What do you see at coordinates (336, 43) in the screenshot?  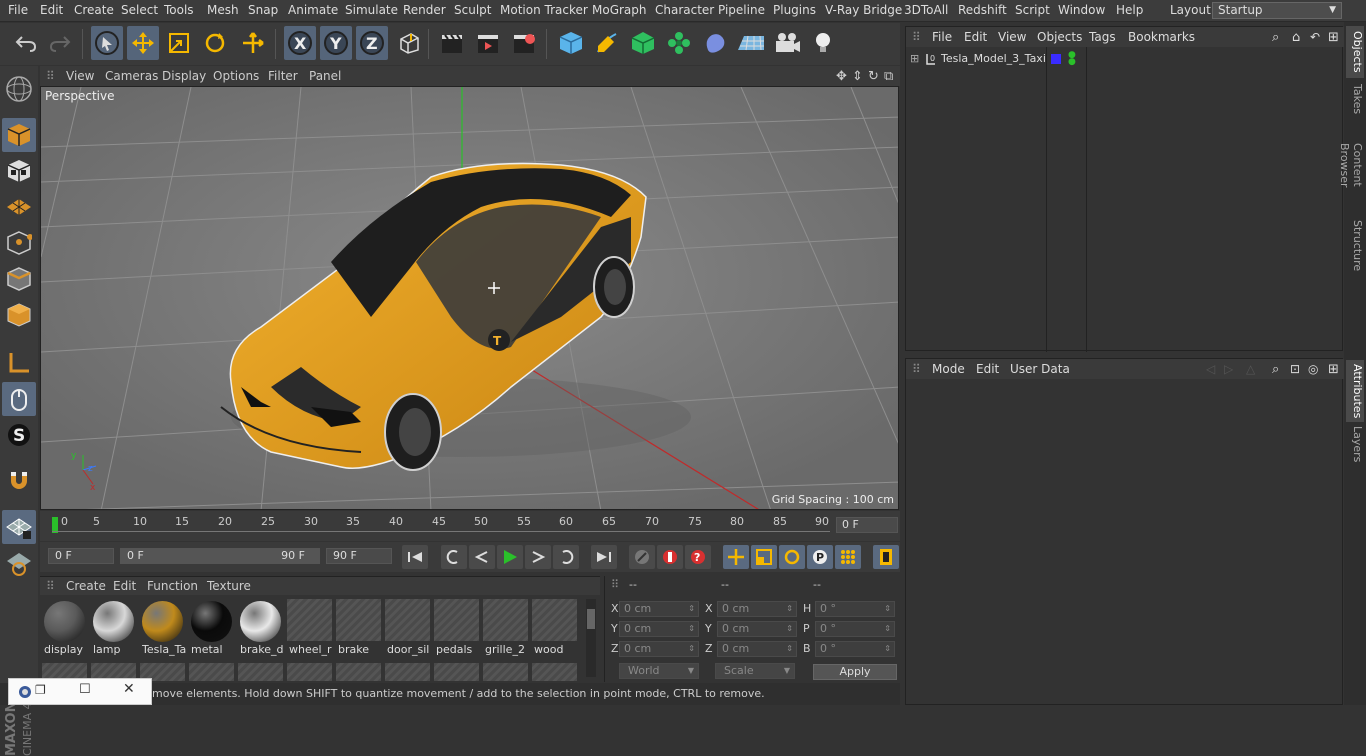 I see `y-axis-lock: Y` at bounding box center [336, 43].